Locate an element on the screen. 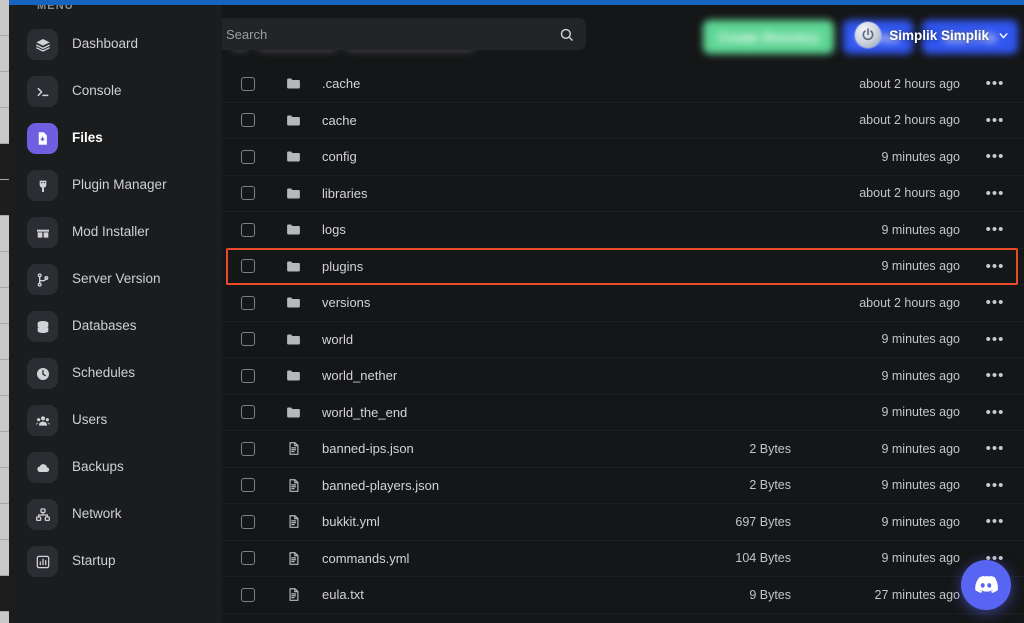 The image size is (1024, 623). table-row: libraries about 2 hours ago ••• is located at coordinates (623, 194).